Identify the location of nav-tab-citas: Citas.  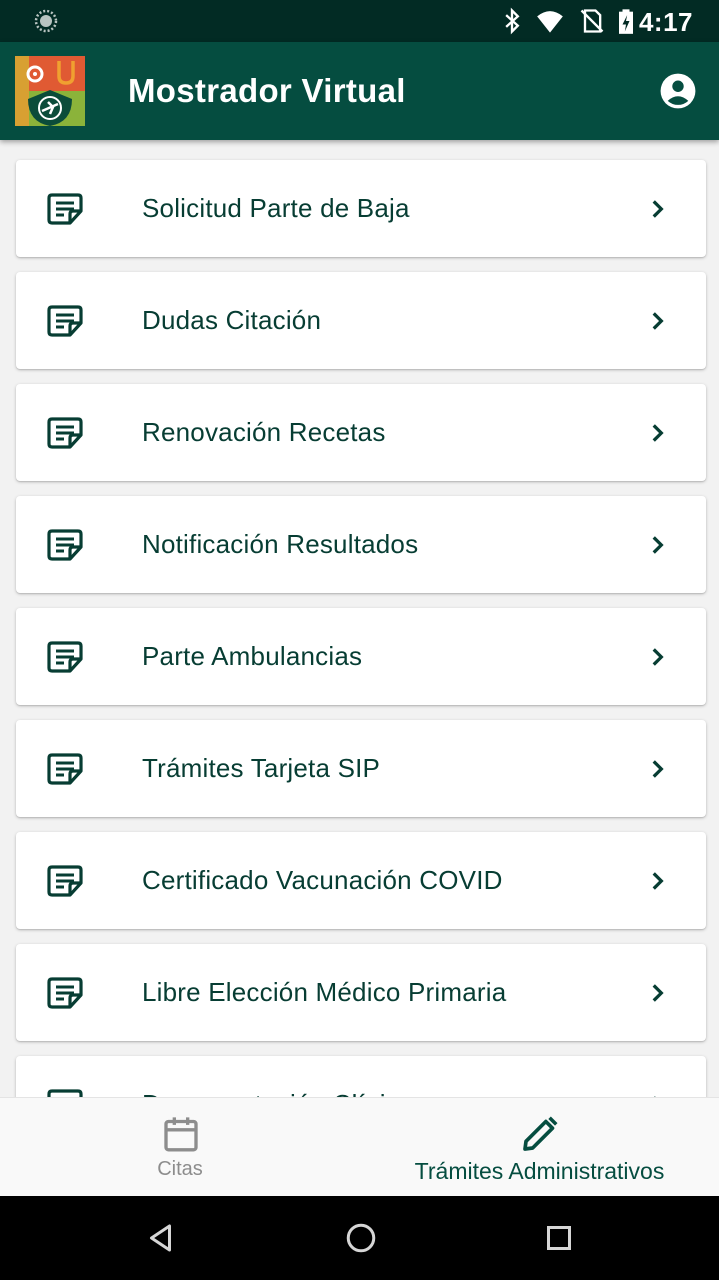
(180, 1147).